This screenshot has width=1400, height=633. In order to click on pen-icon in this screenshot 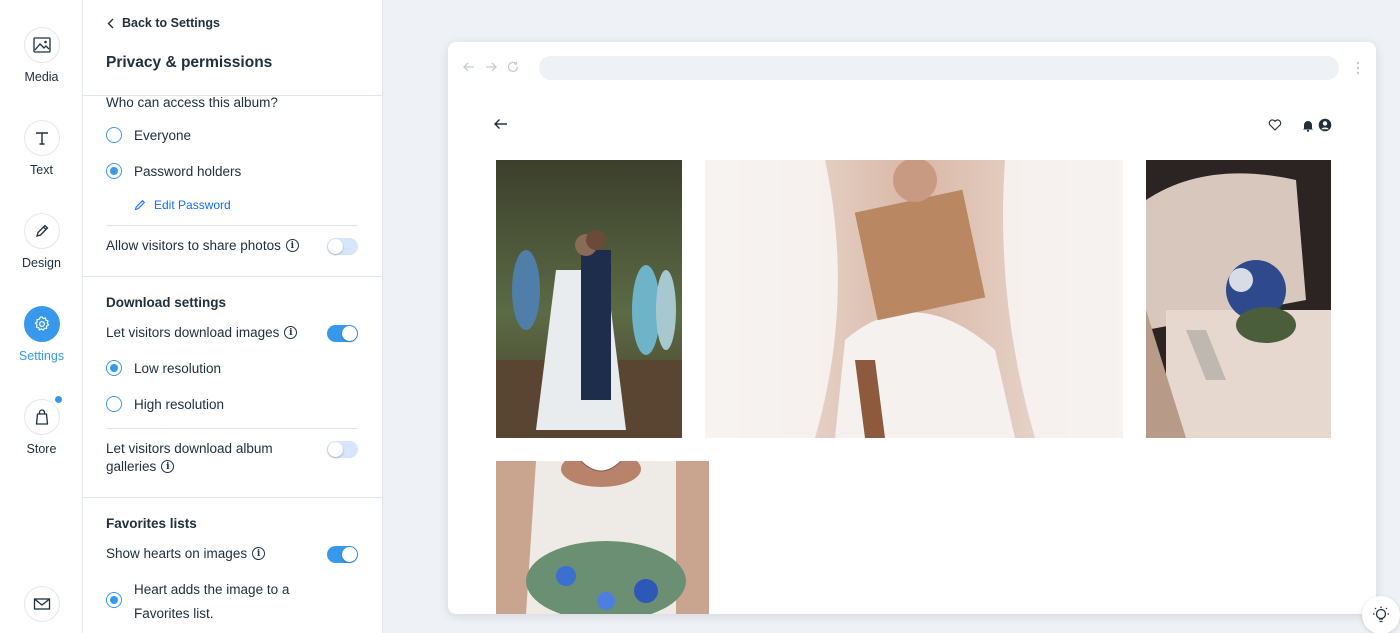, I will do `click(41, 231)`.